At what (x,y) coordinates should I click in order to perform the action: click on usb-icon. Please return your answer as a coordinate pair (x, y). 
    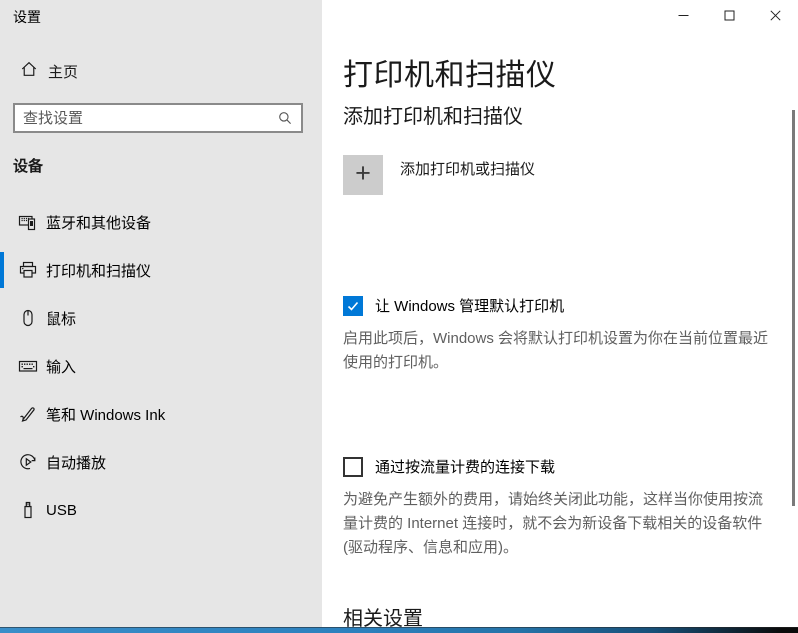
    Looking at the image, I should click on (28, 510).